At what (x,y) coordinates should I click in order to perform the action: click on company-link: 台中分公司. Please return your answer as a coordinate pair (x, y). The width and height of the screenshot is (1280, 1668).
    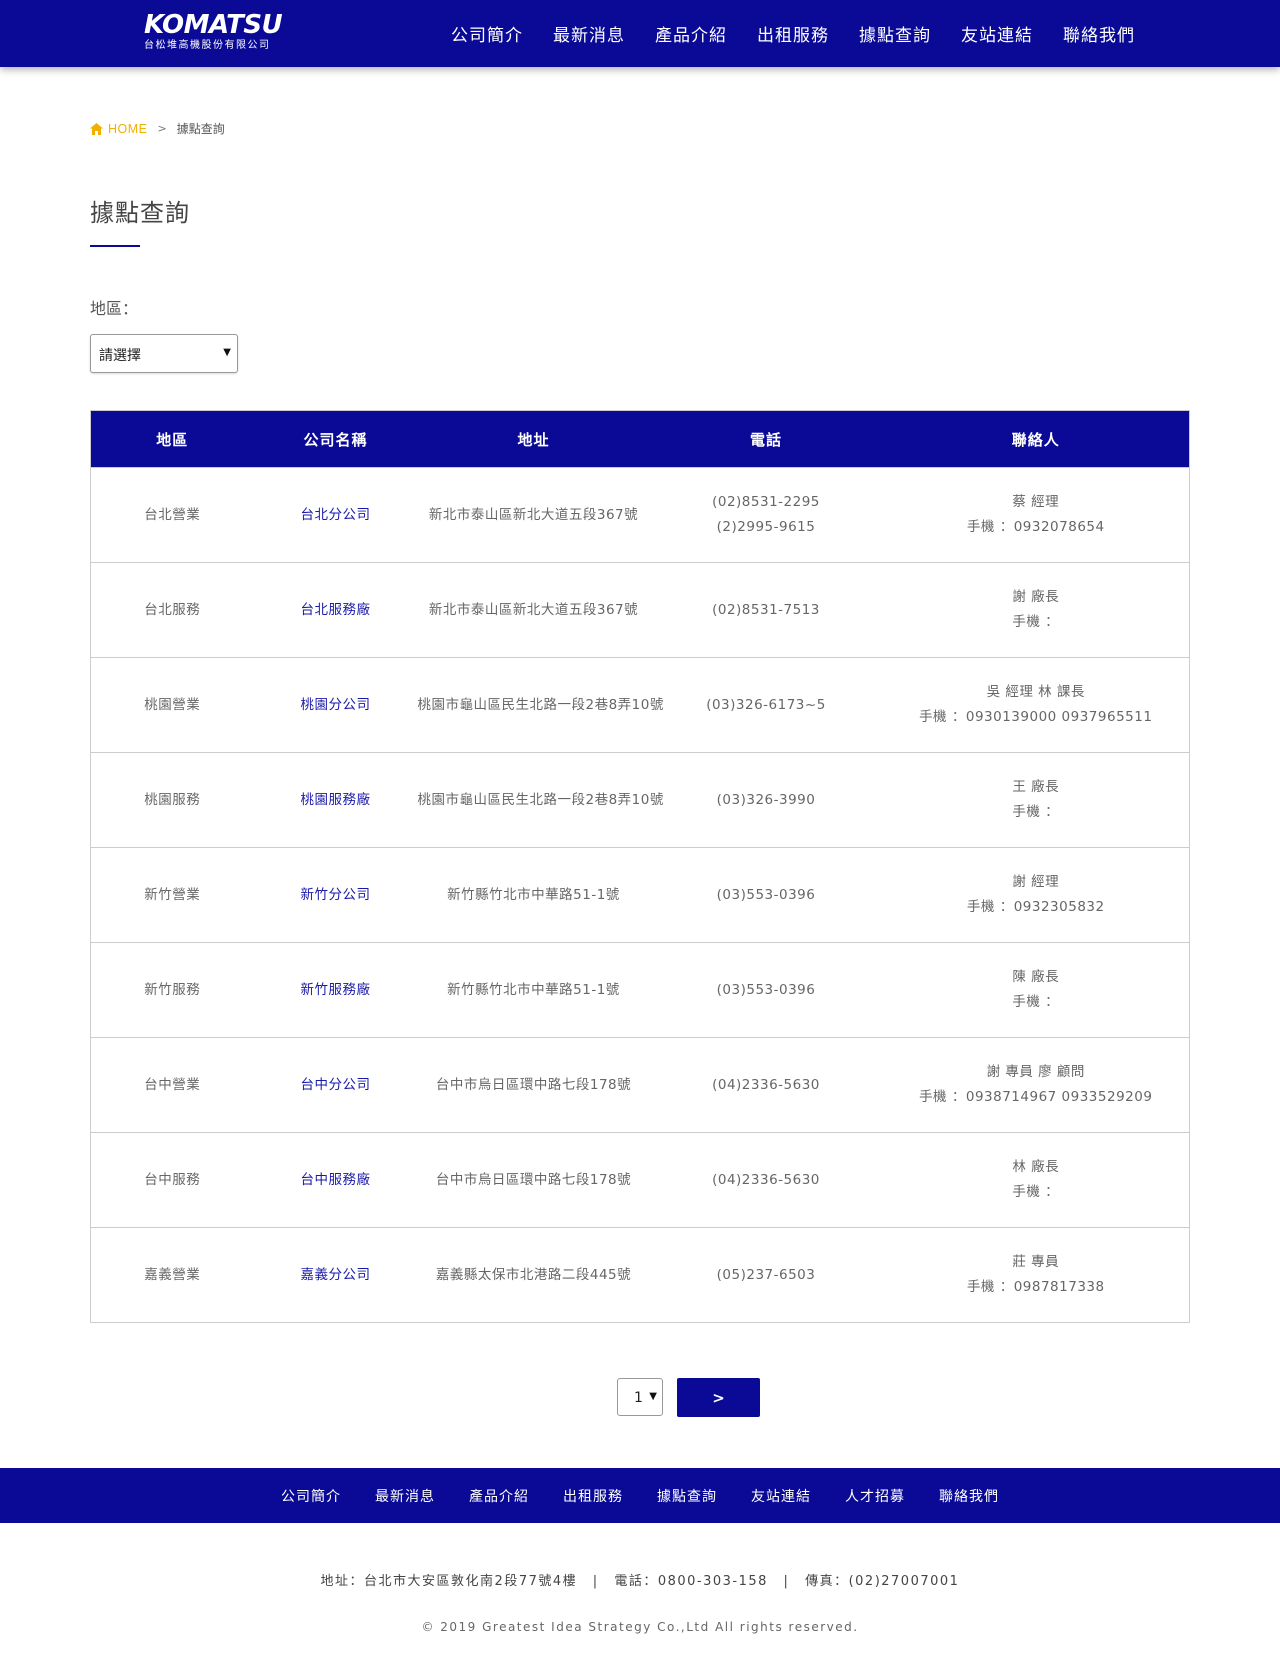
    Looking at the image, I should click on (336, 1085).